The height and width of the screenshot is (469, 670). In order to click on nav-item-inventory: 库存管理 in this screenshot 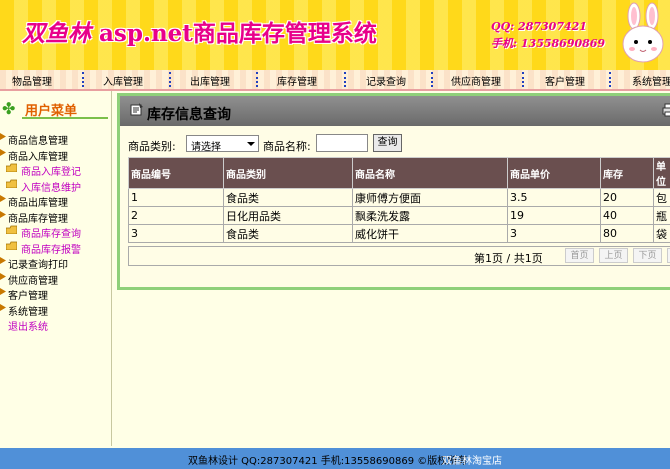, I will do `click(297, 80)`.